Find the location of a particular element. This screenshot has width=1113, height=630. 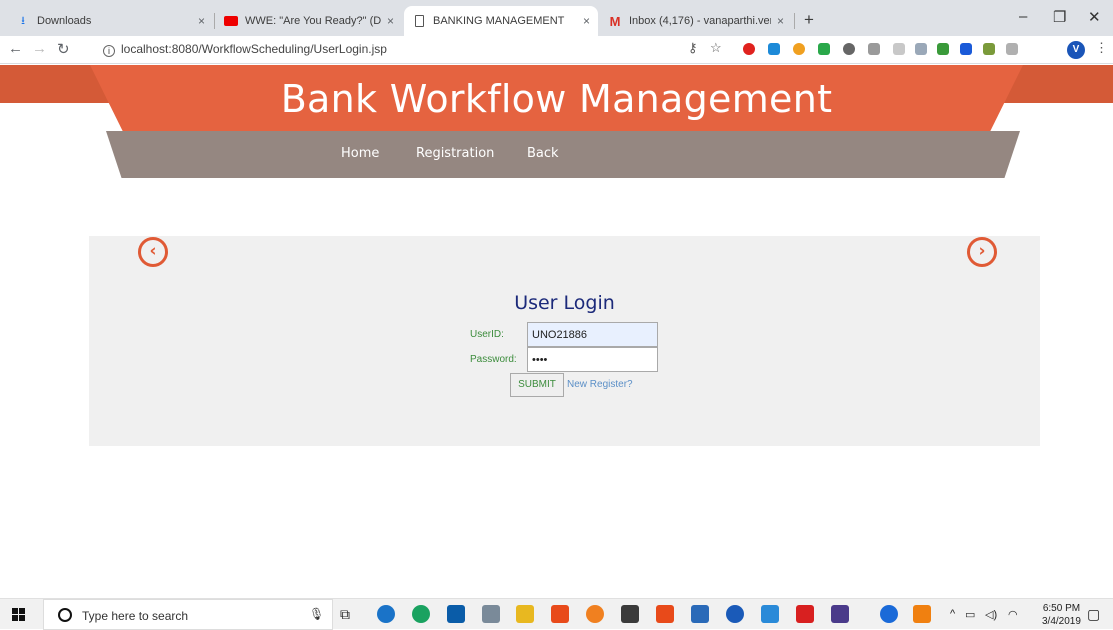

tab-downloads: ⭳ Downloads × is located at coordinates (110, 21).